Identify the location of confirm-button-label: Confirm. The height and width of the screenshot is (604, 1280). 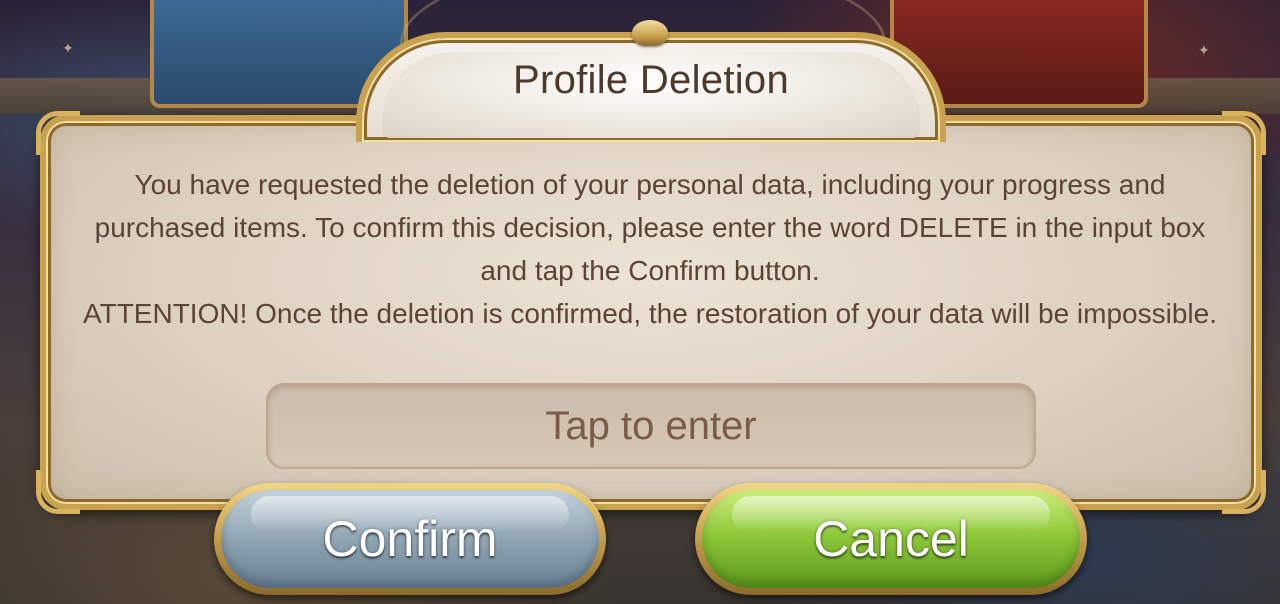
(410, 539).